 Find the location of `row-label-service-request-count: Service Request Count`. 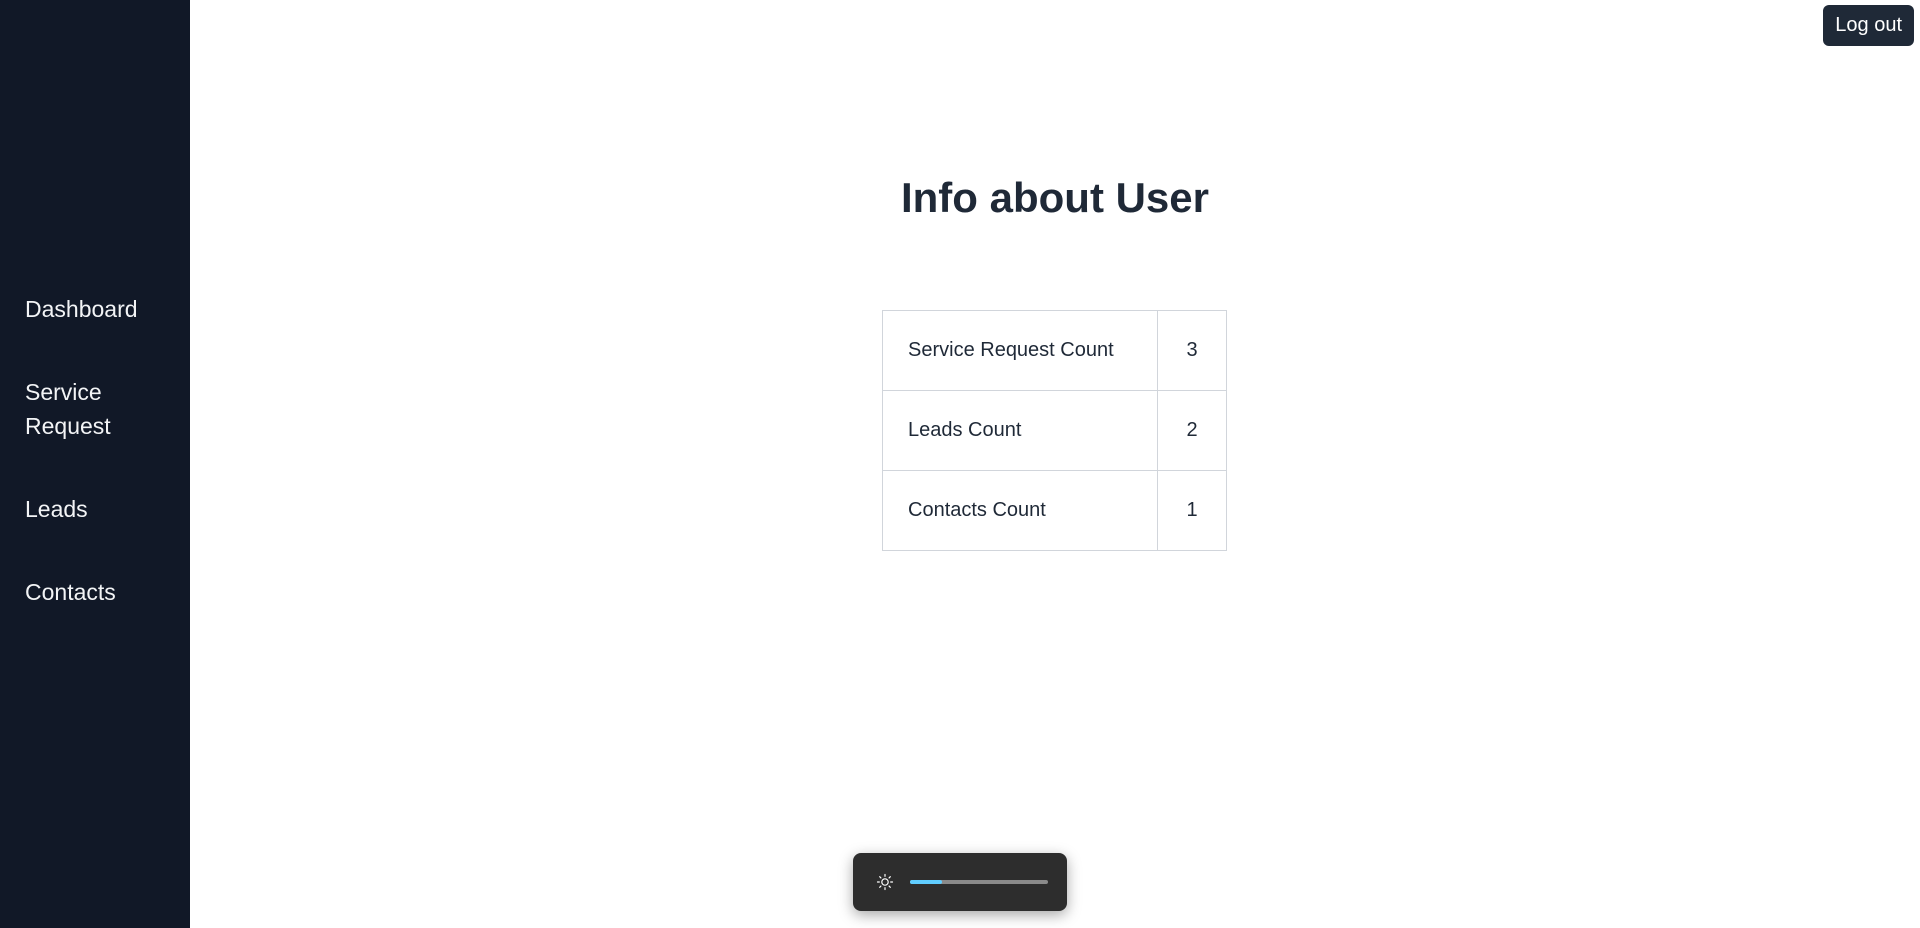

row-label-service-request-count: Service Request Count is located at coordinates (1020, 350).